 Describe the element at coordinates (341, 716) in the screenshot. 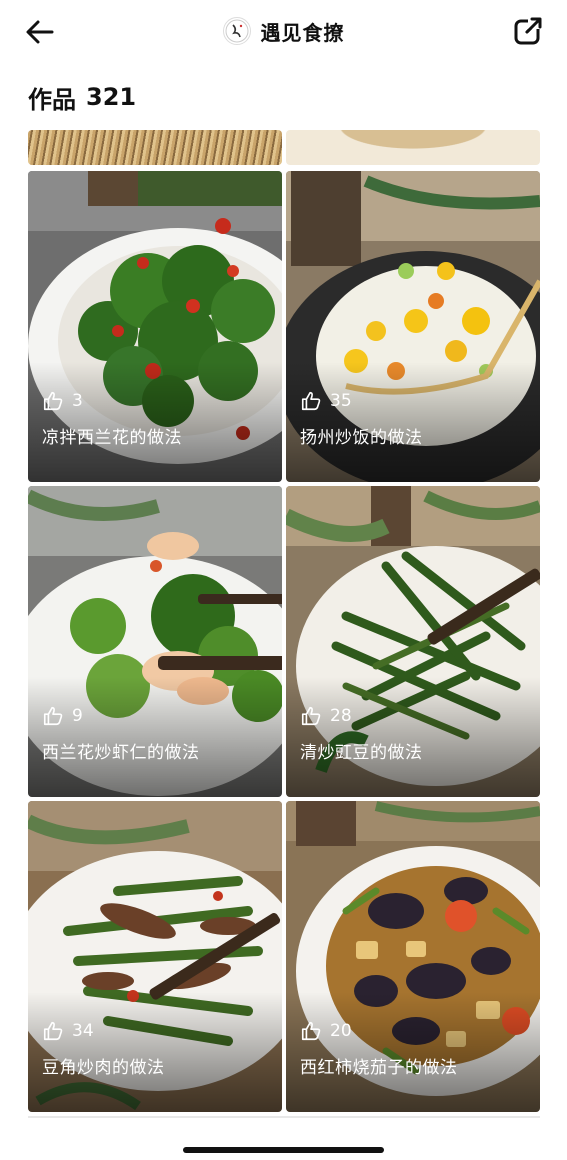

I see `like-count-value: 28` at that location.